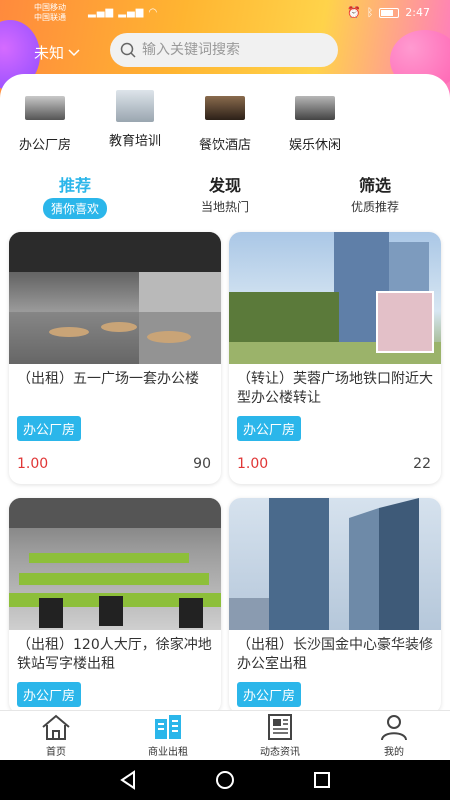 The height and width of the screenshot is (800, 450). I want to click on restaurant-thumb-icon, so click(225, 108).